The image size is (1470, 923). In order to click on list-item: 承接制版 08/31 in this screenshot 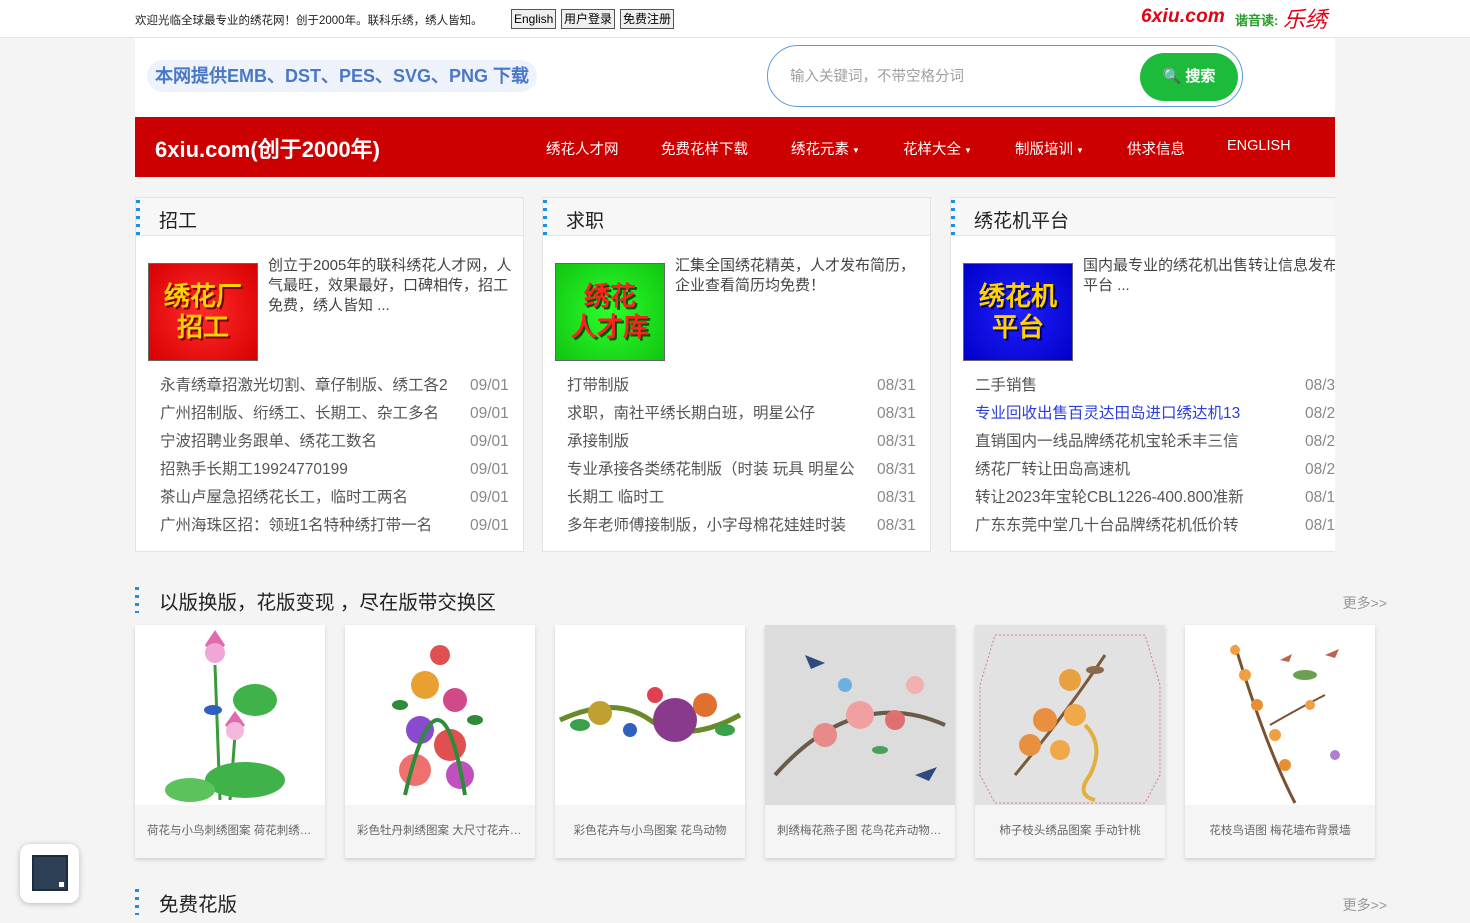, I will do `click(736, 442)`.